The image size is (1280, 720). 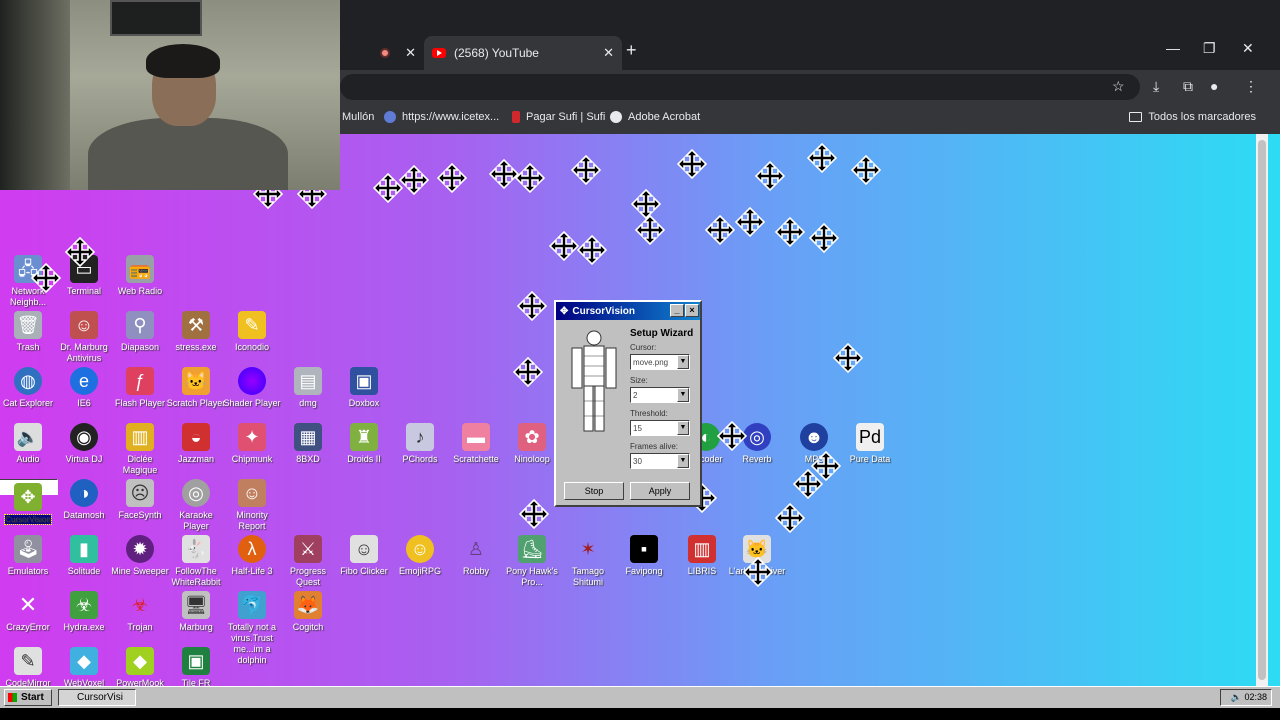 What do you see at coordinates (660, 395) in the screenshot?
I see `size-select: 2 ▼` at bounding box center [660, 395].